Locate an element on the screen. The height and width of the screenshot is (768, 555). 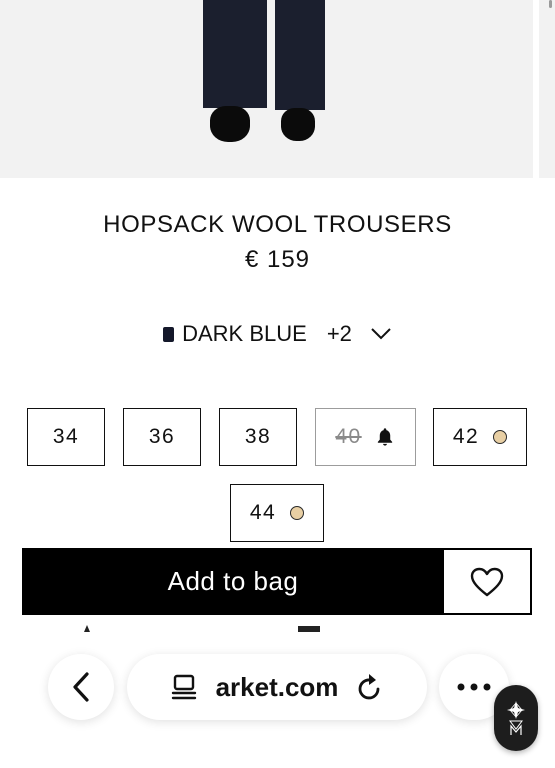
size-label: 34 is located at coordinates (66, 436).